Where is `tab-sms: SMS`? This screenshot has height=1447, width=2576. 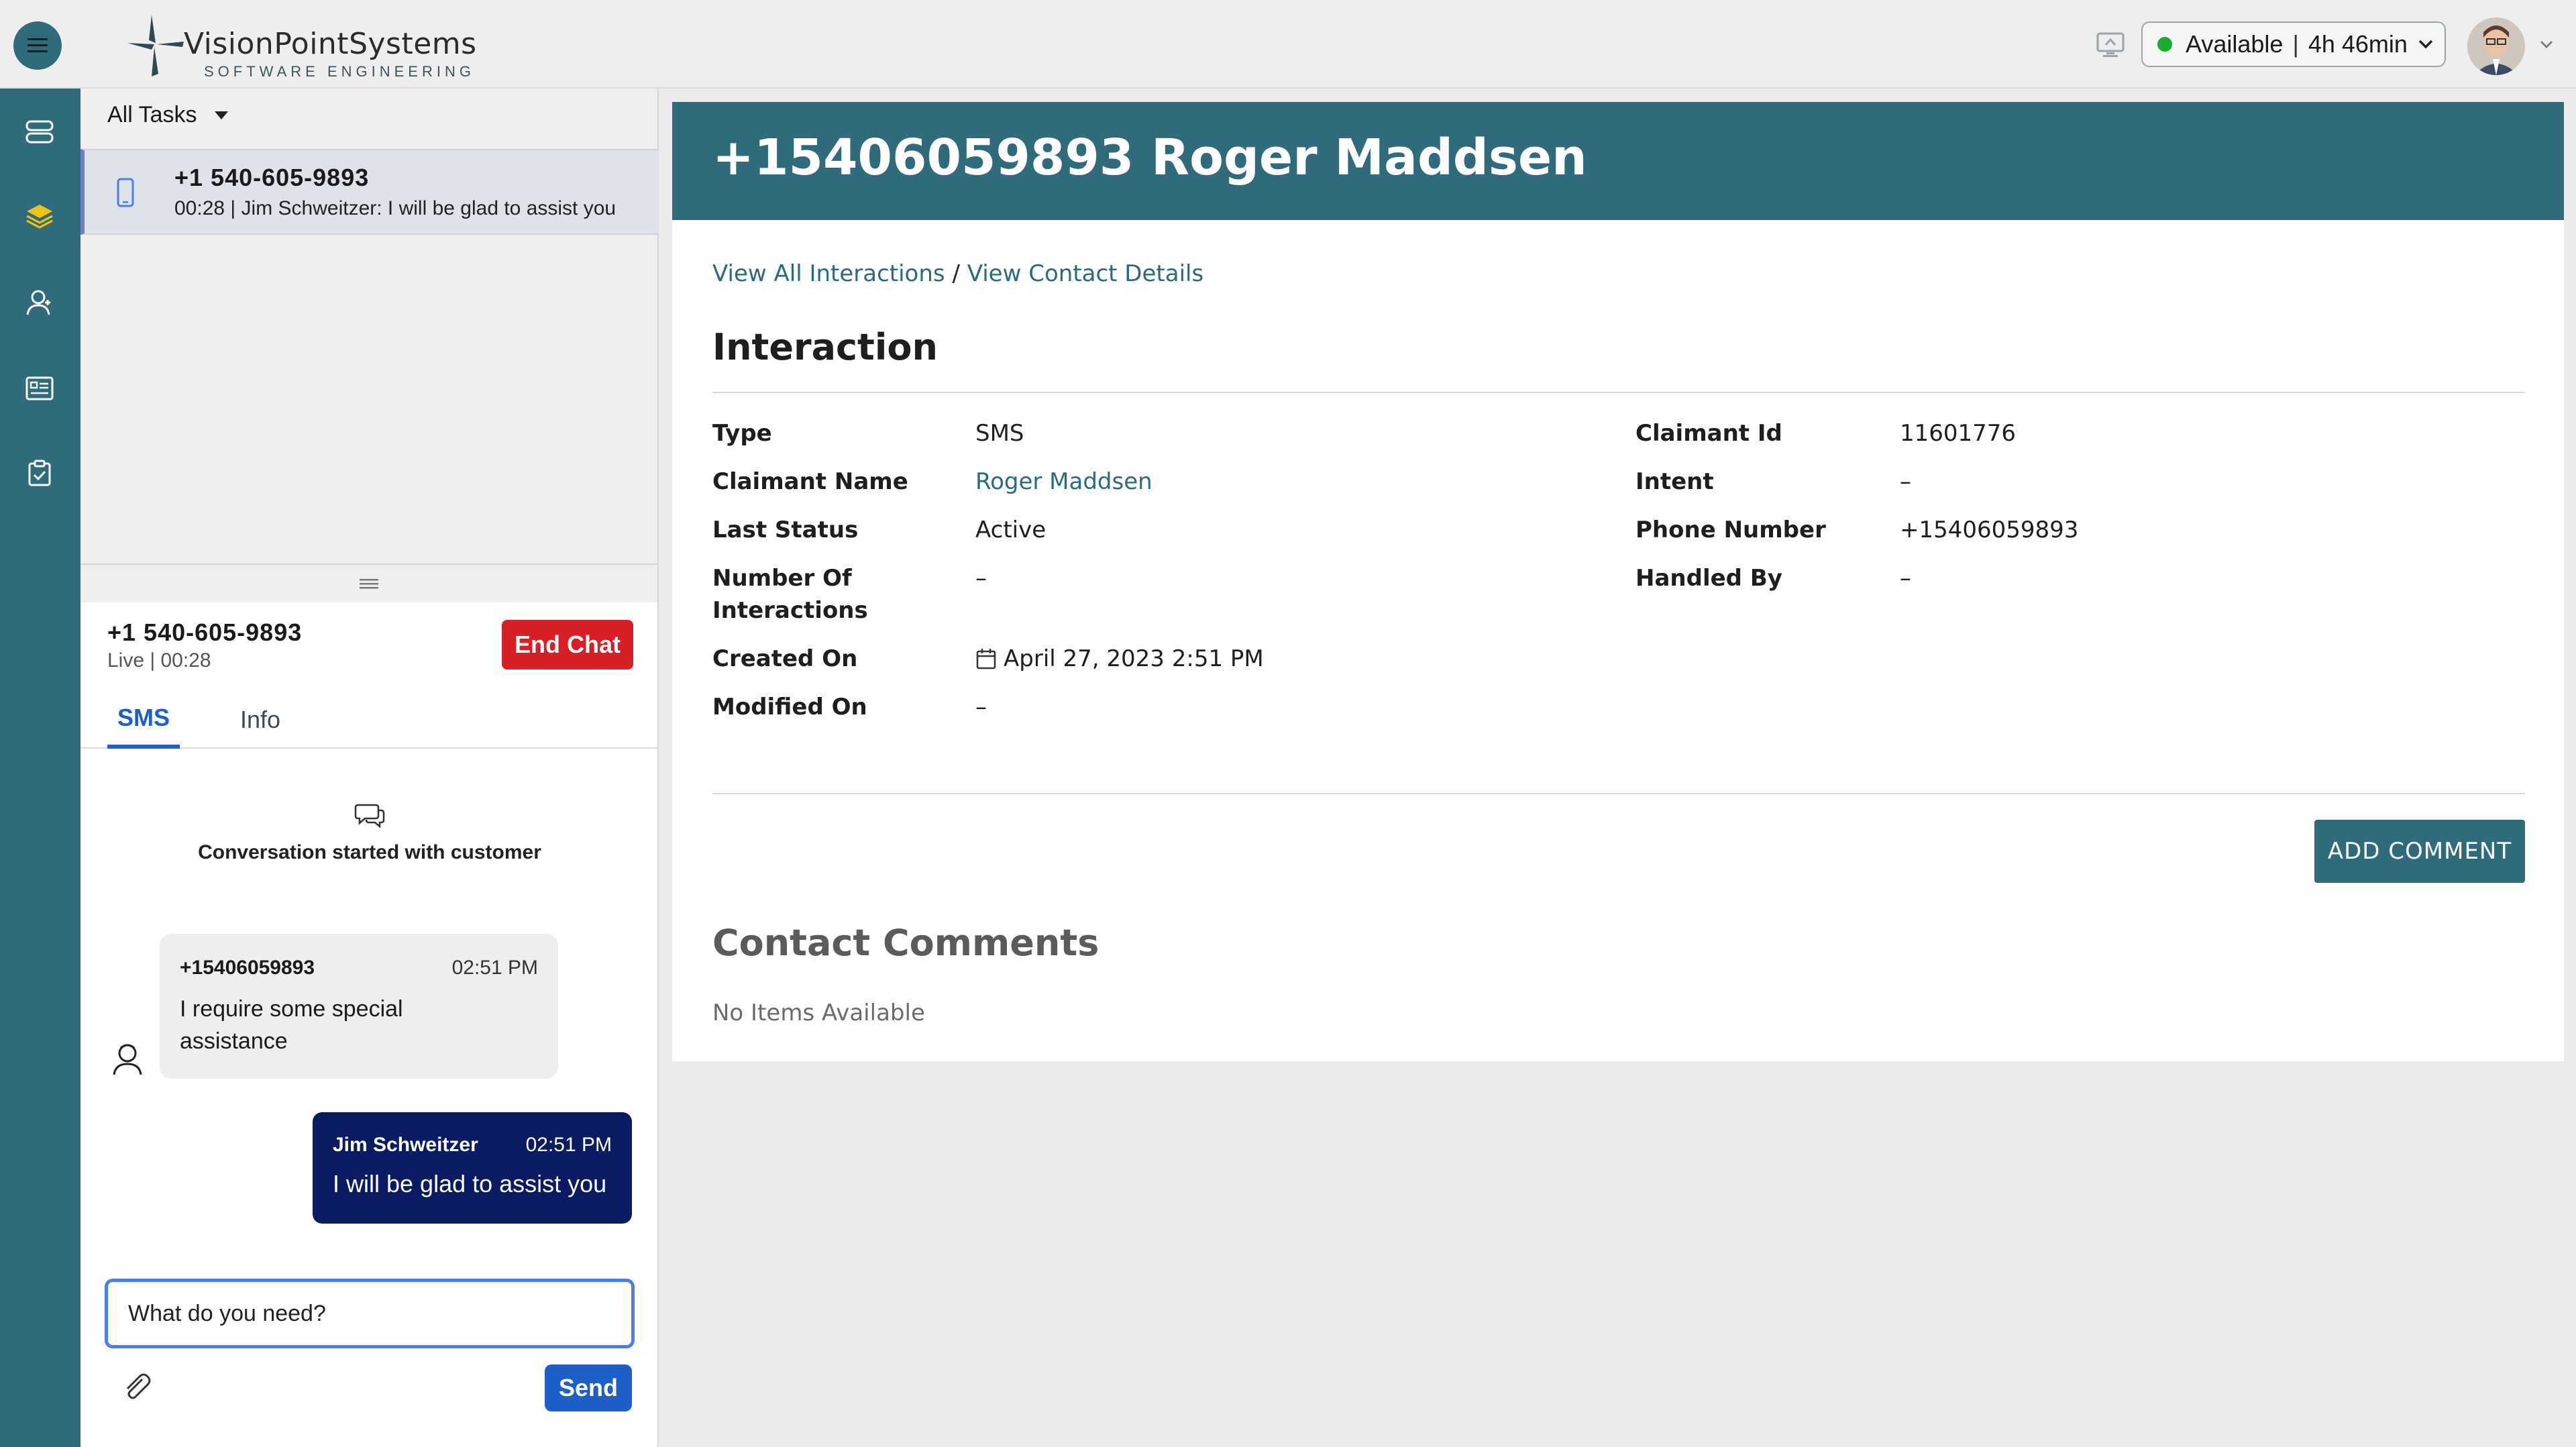 tab-sms: SMS is located at coordinates (143, 720).